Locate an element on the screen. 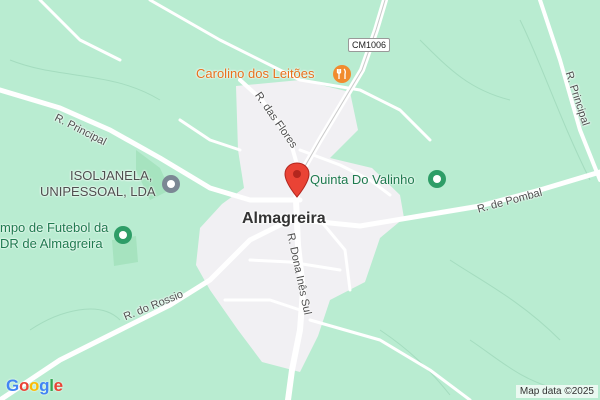 The image size is (600, 400). location-marker-icon is located at coordinates (297, 180).